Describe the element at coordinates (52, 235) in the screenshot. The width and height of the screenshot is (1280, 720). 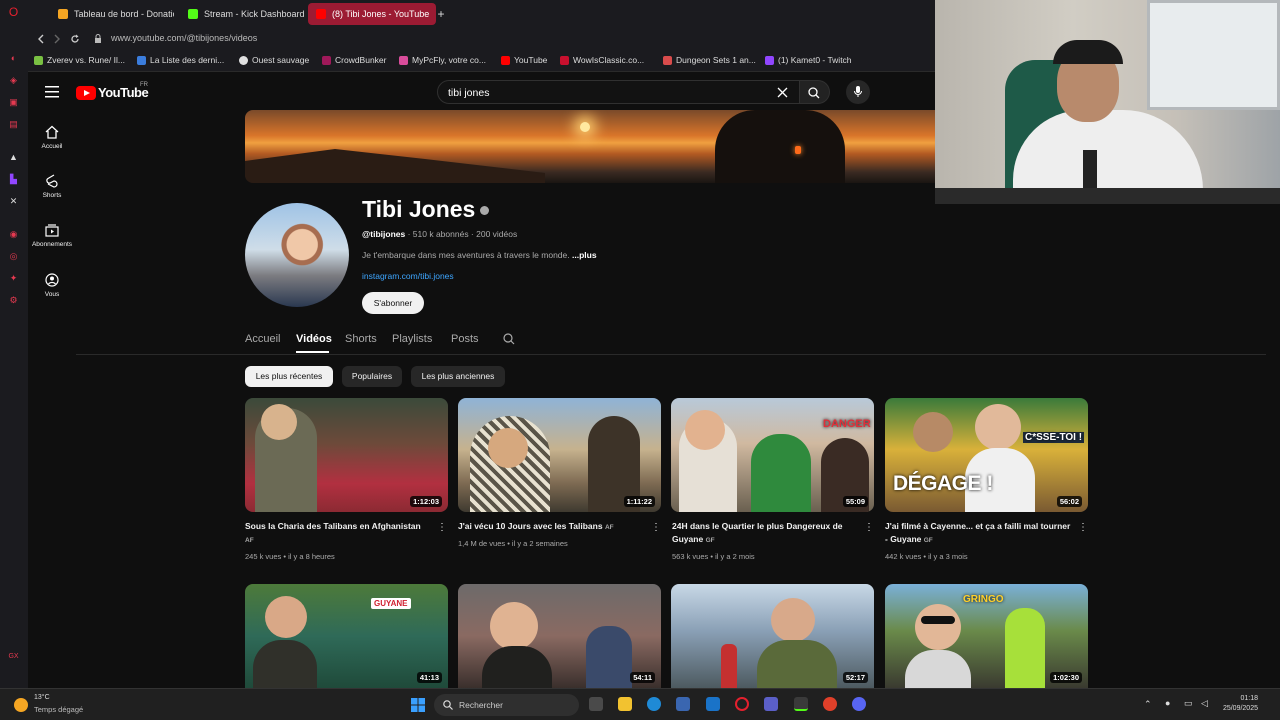
I see `sidebar-item-subscriptions: Abonnements` at that location.